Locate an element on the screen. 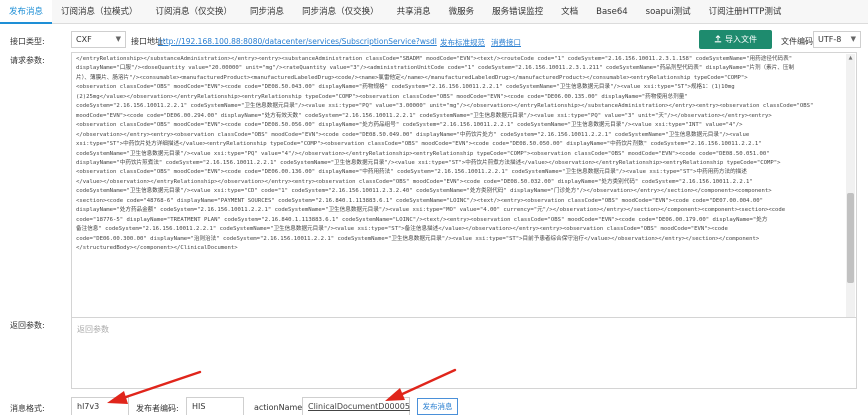 The width and height of the screenshot is (868, 415). tab-8: 文档 is located at coordinates (569, 12).